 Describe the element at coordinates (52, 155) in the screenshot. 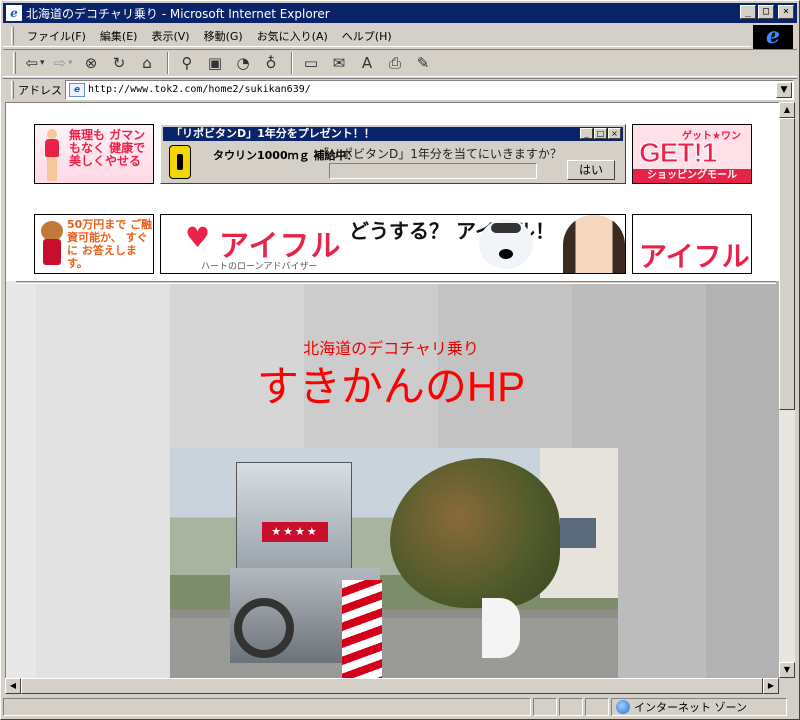

I see `model-figure` at that location.